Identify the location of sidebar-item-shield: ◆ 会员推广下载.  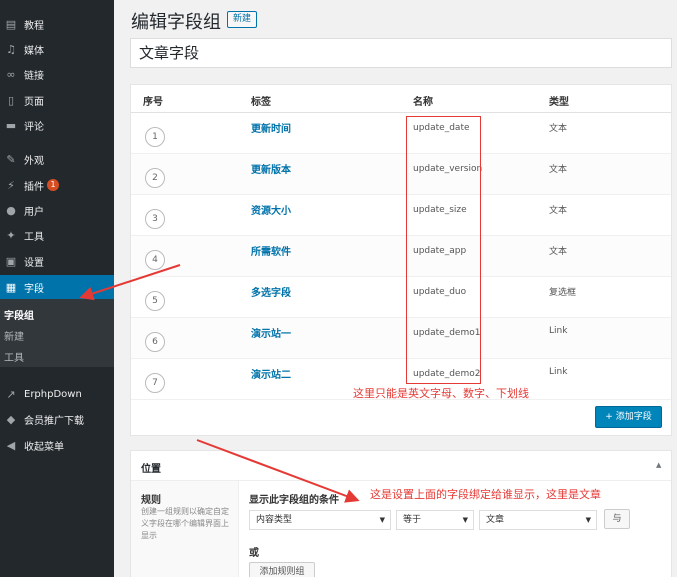
(57, 419).